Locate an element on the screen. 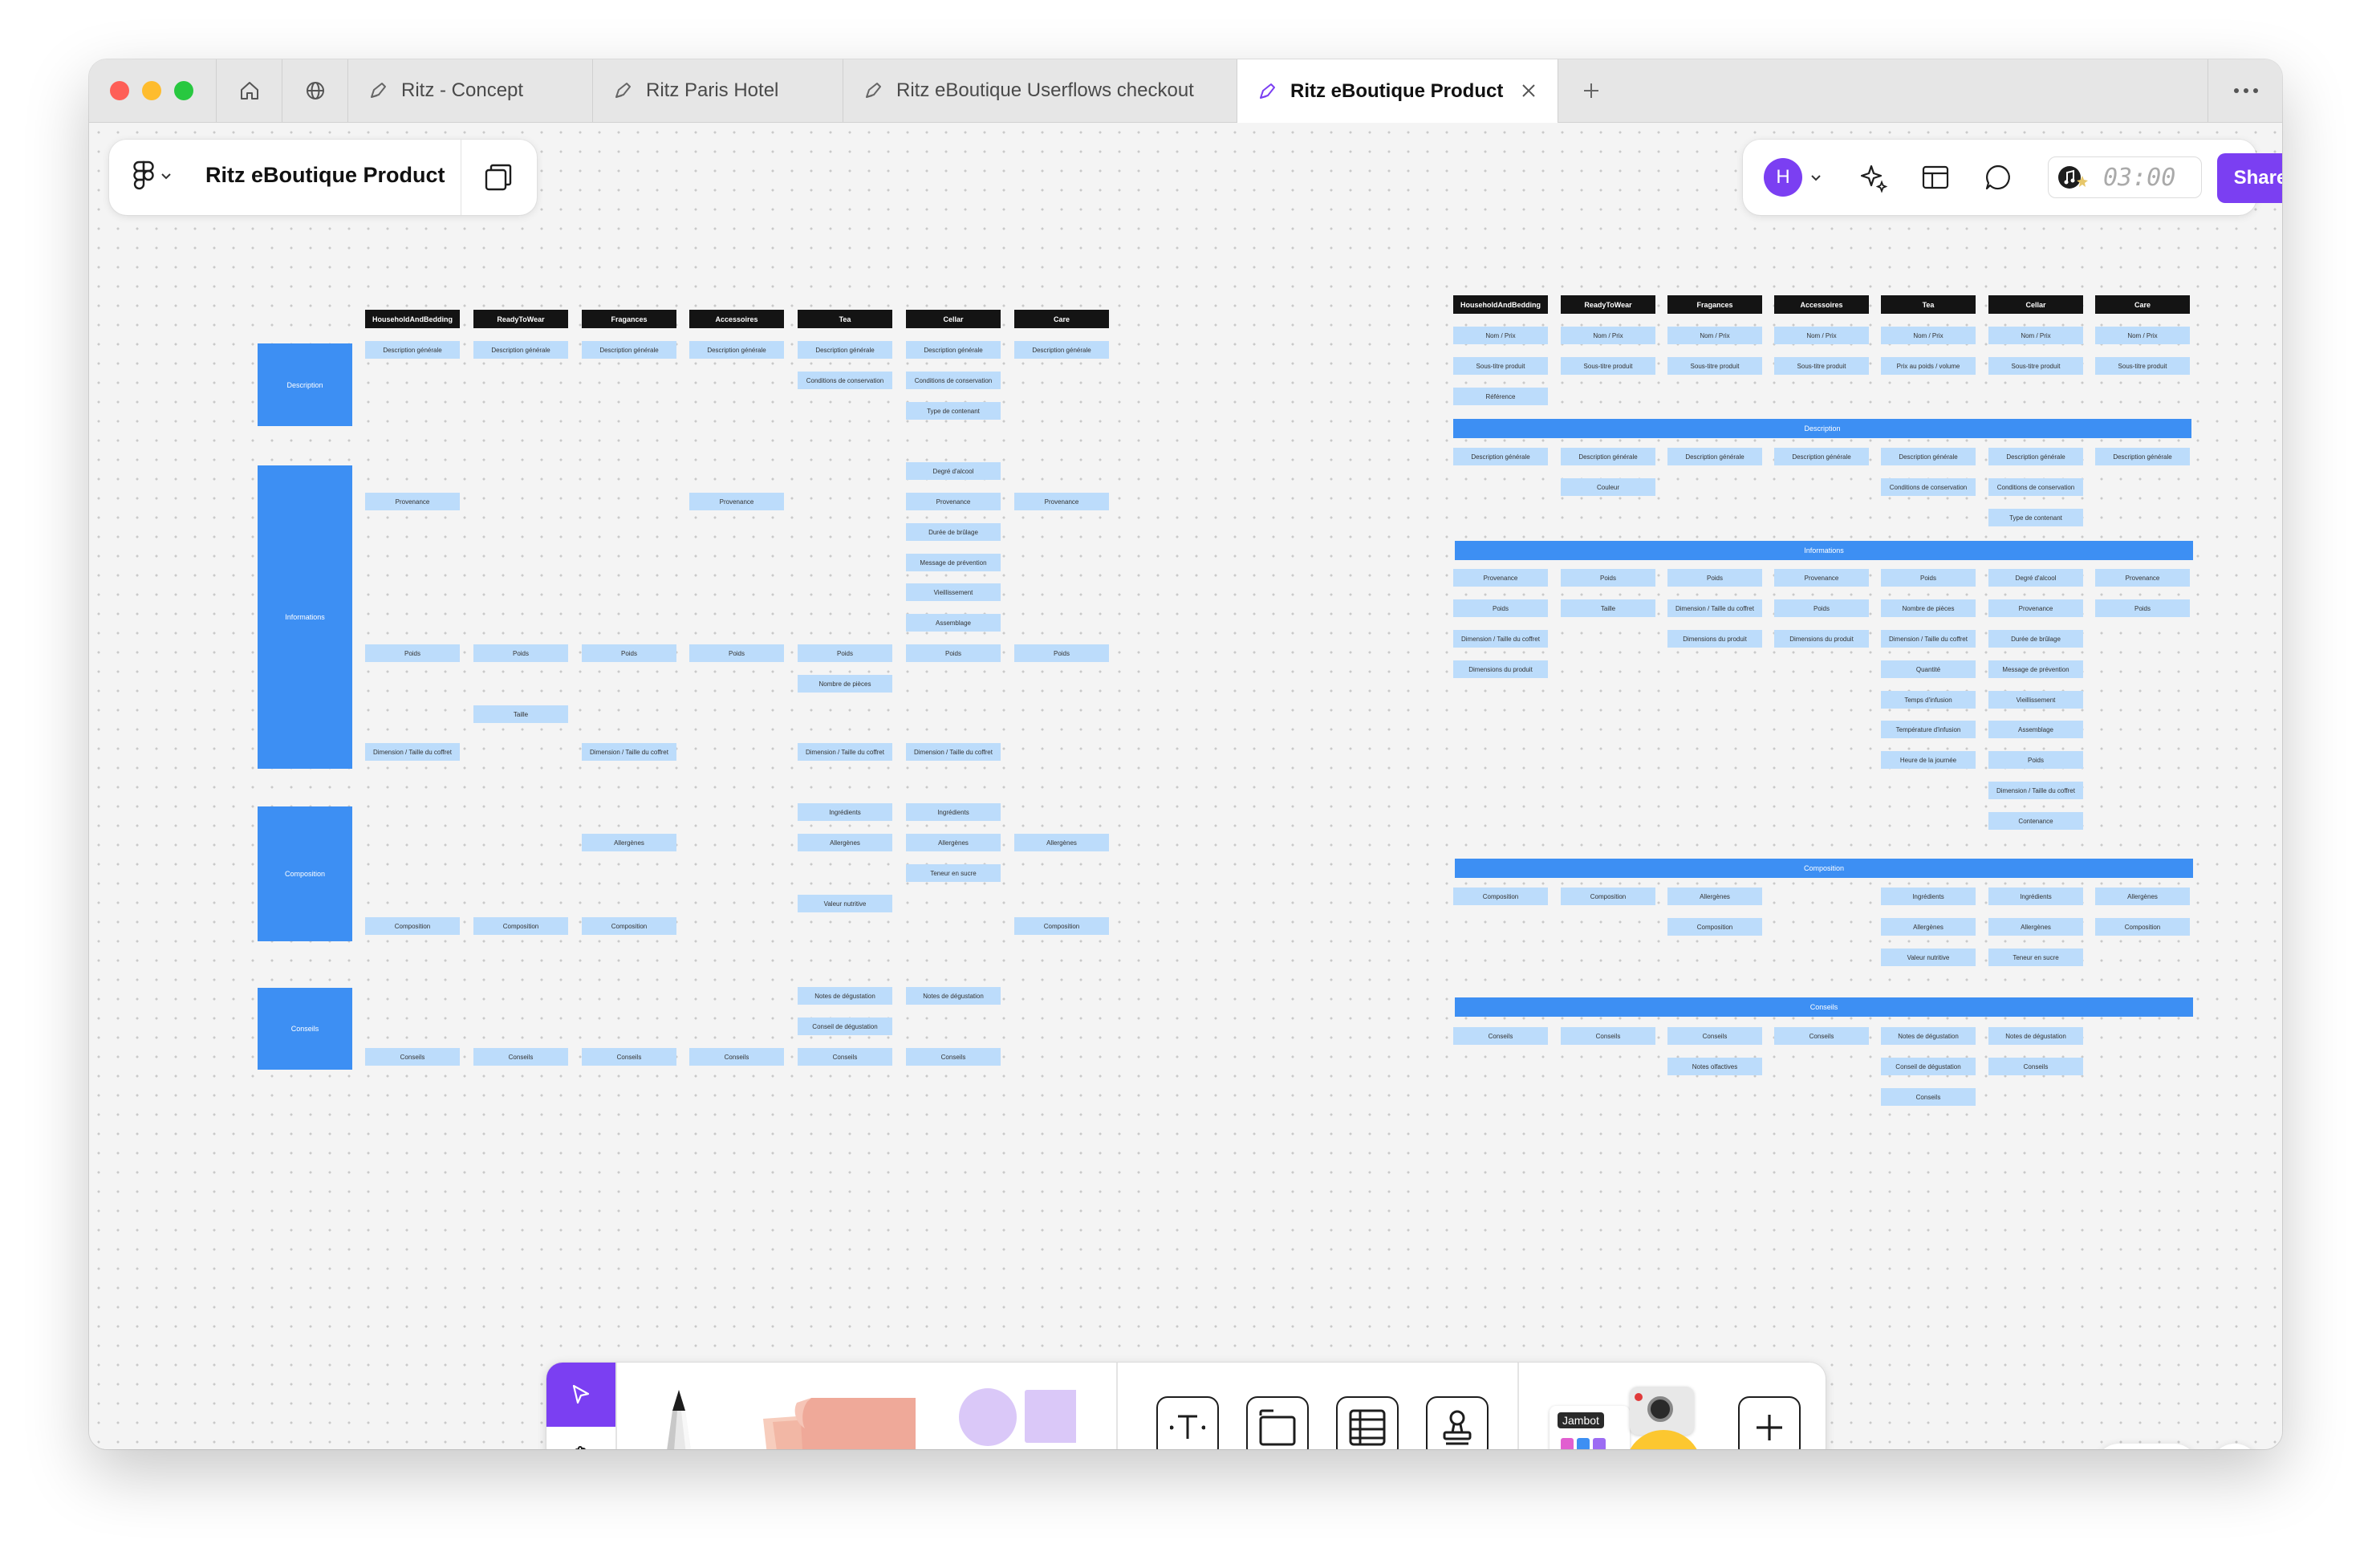  sticky-cell: Notes de dégustation is located at coordinates (2035, 1036).